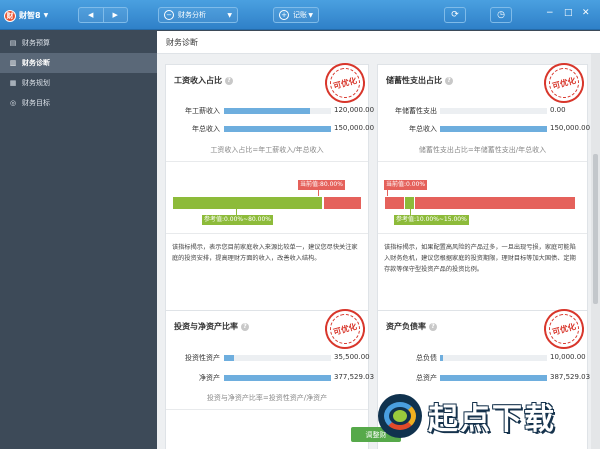 The height and width of the screenshot is (449, 600). I want to click on sidebar-item-label: 财务规划, so click(36, 83).